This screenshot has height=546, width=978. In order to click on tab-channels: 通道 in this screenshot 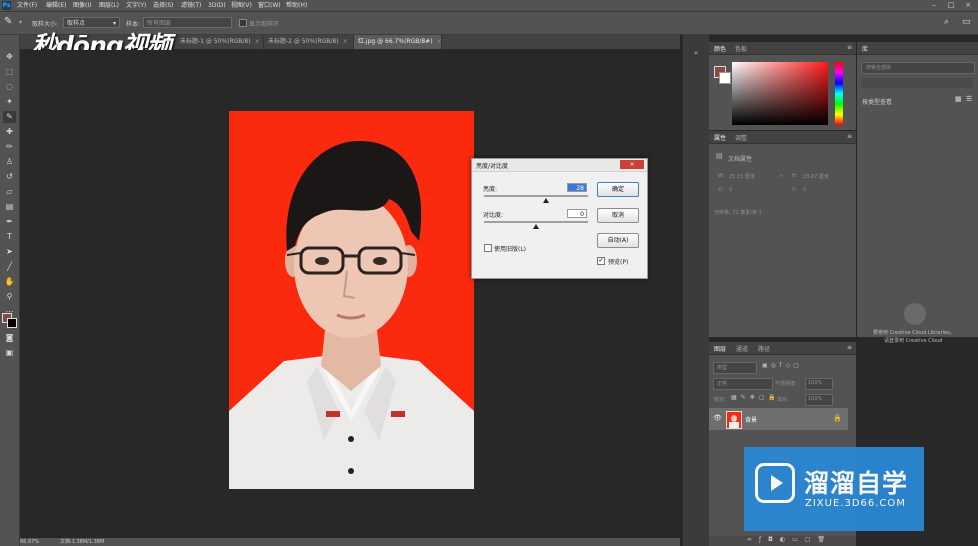, I will do `click(742, 348)`.